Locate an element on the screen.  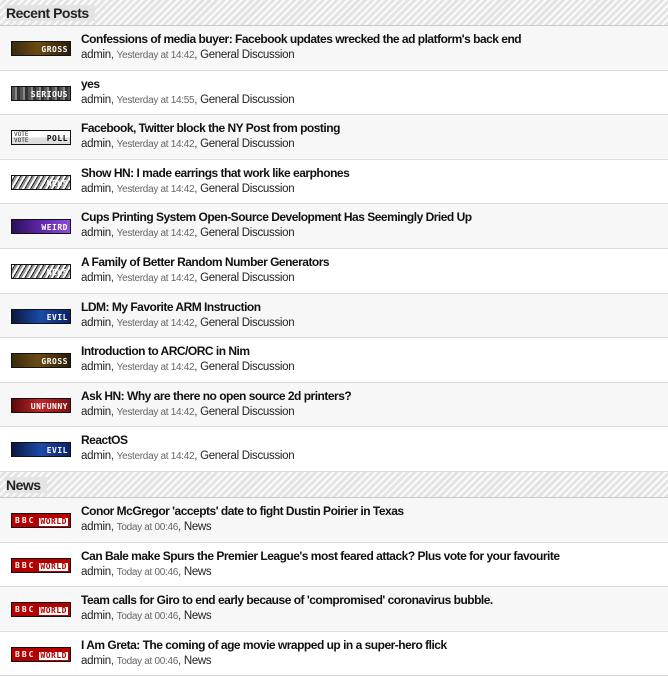
avatar-tag: serious is located at coordinates (49, 94).